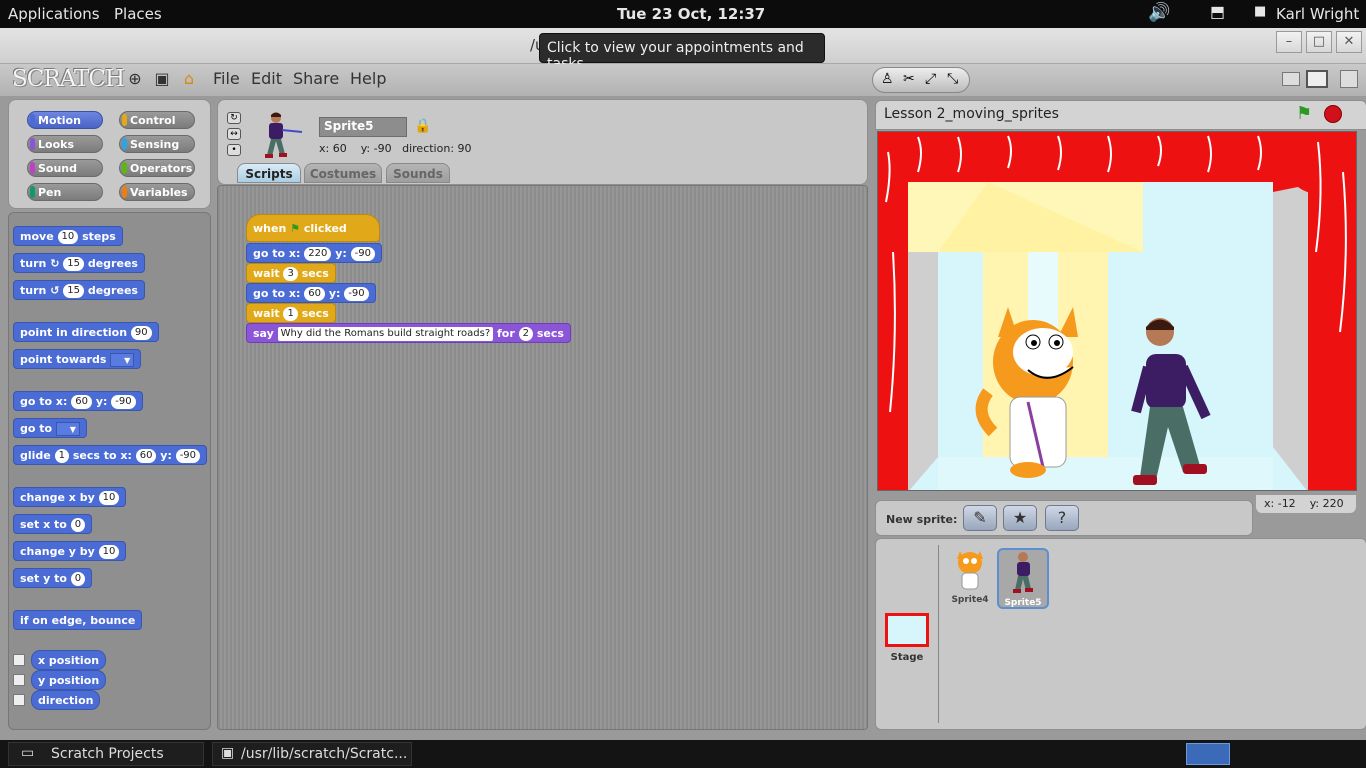 This screenshot has width=1366, height=768. What do you see at coordinates (691, 14) in the screenshot?
I see `clock: Tue 23 Oct, 12:37` at bounding box center [691, 14].